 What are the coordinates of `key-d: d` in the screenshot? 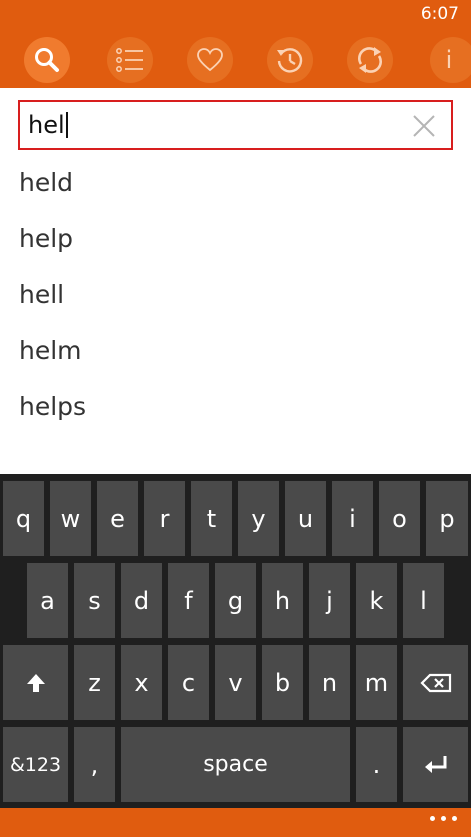 It's located at (141, 600).